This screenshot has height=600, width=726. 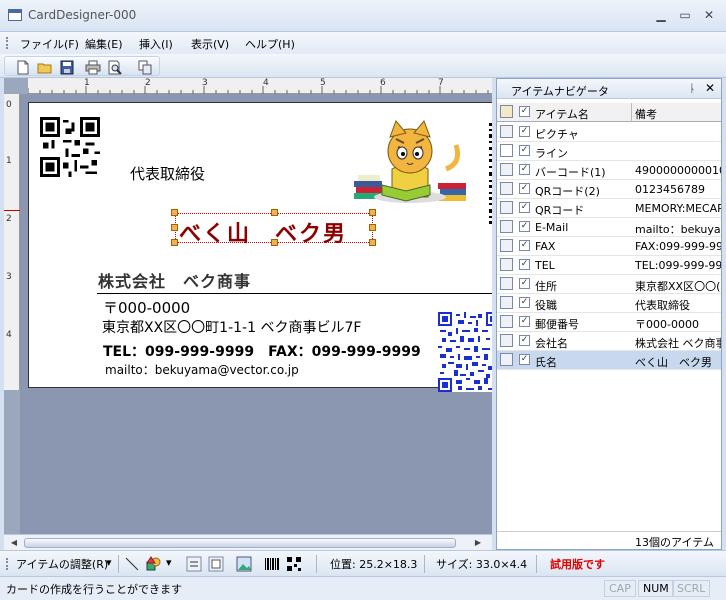 What do you see at coordinates (465, 352) in the screenshot?
I see `qr-code-large` at bounding box center [465, 352].